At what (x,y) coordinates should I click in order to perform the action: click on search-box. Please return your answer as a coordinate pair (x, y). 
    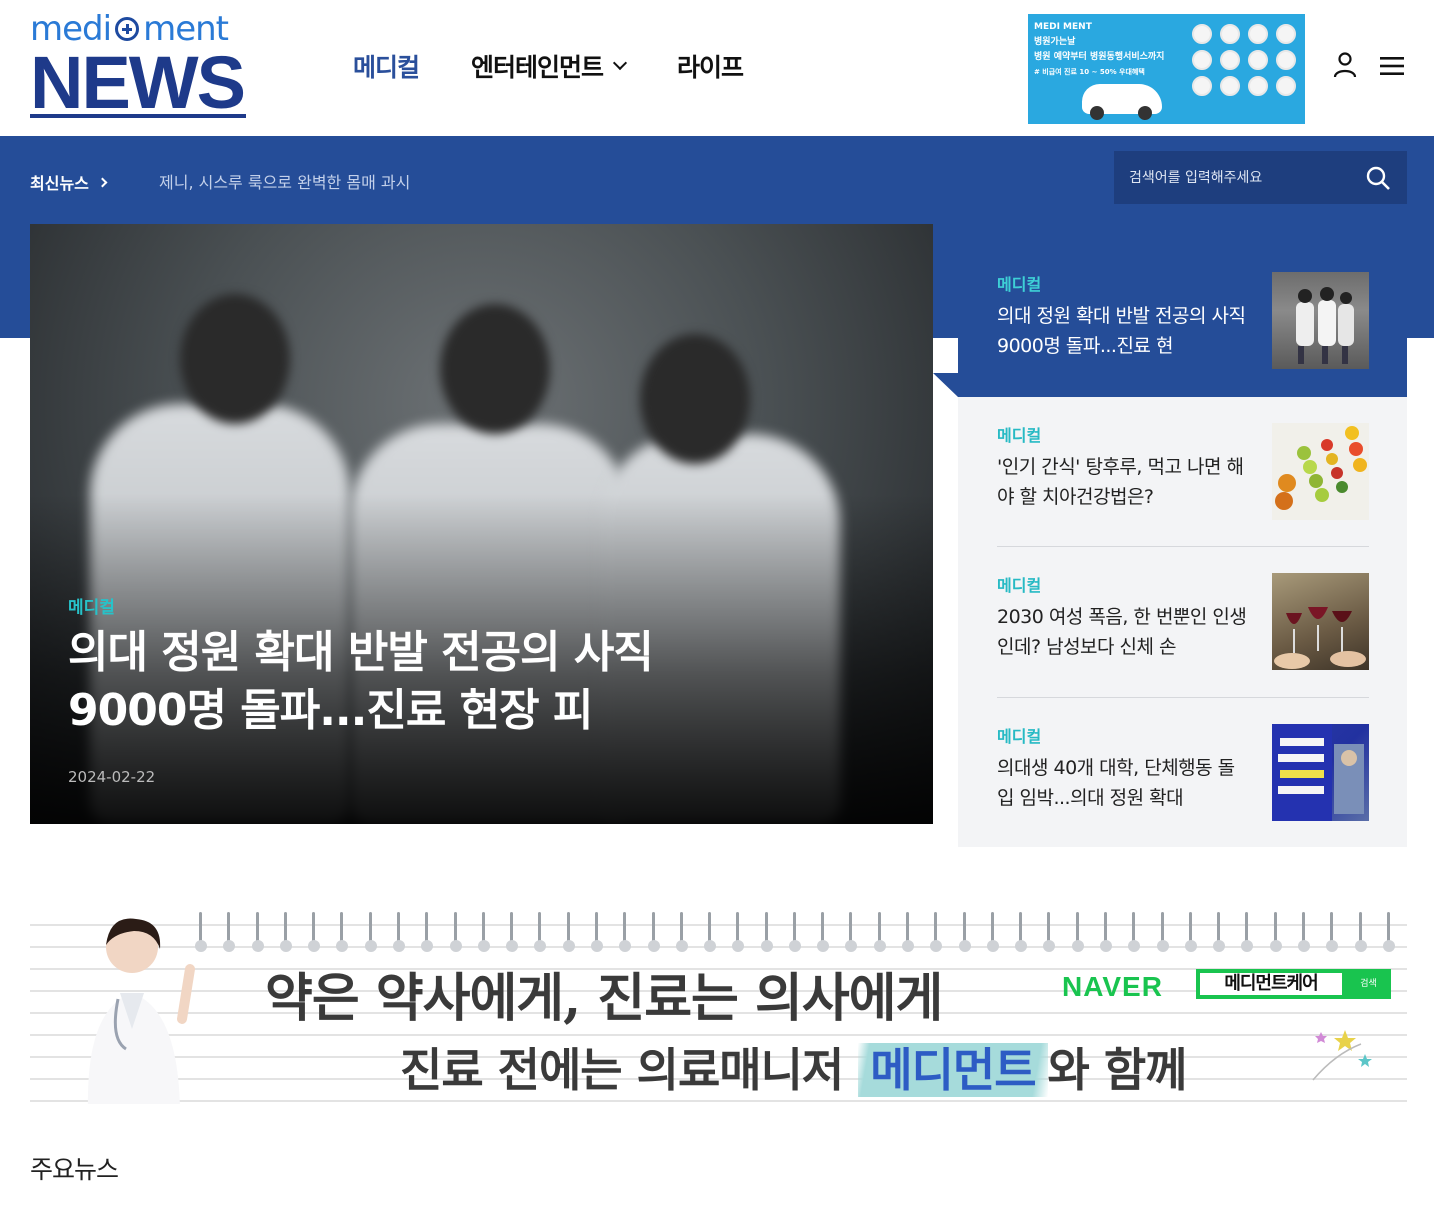
    Looking at the image, I should click on (1260, 177).